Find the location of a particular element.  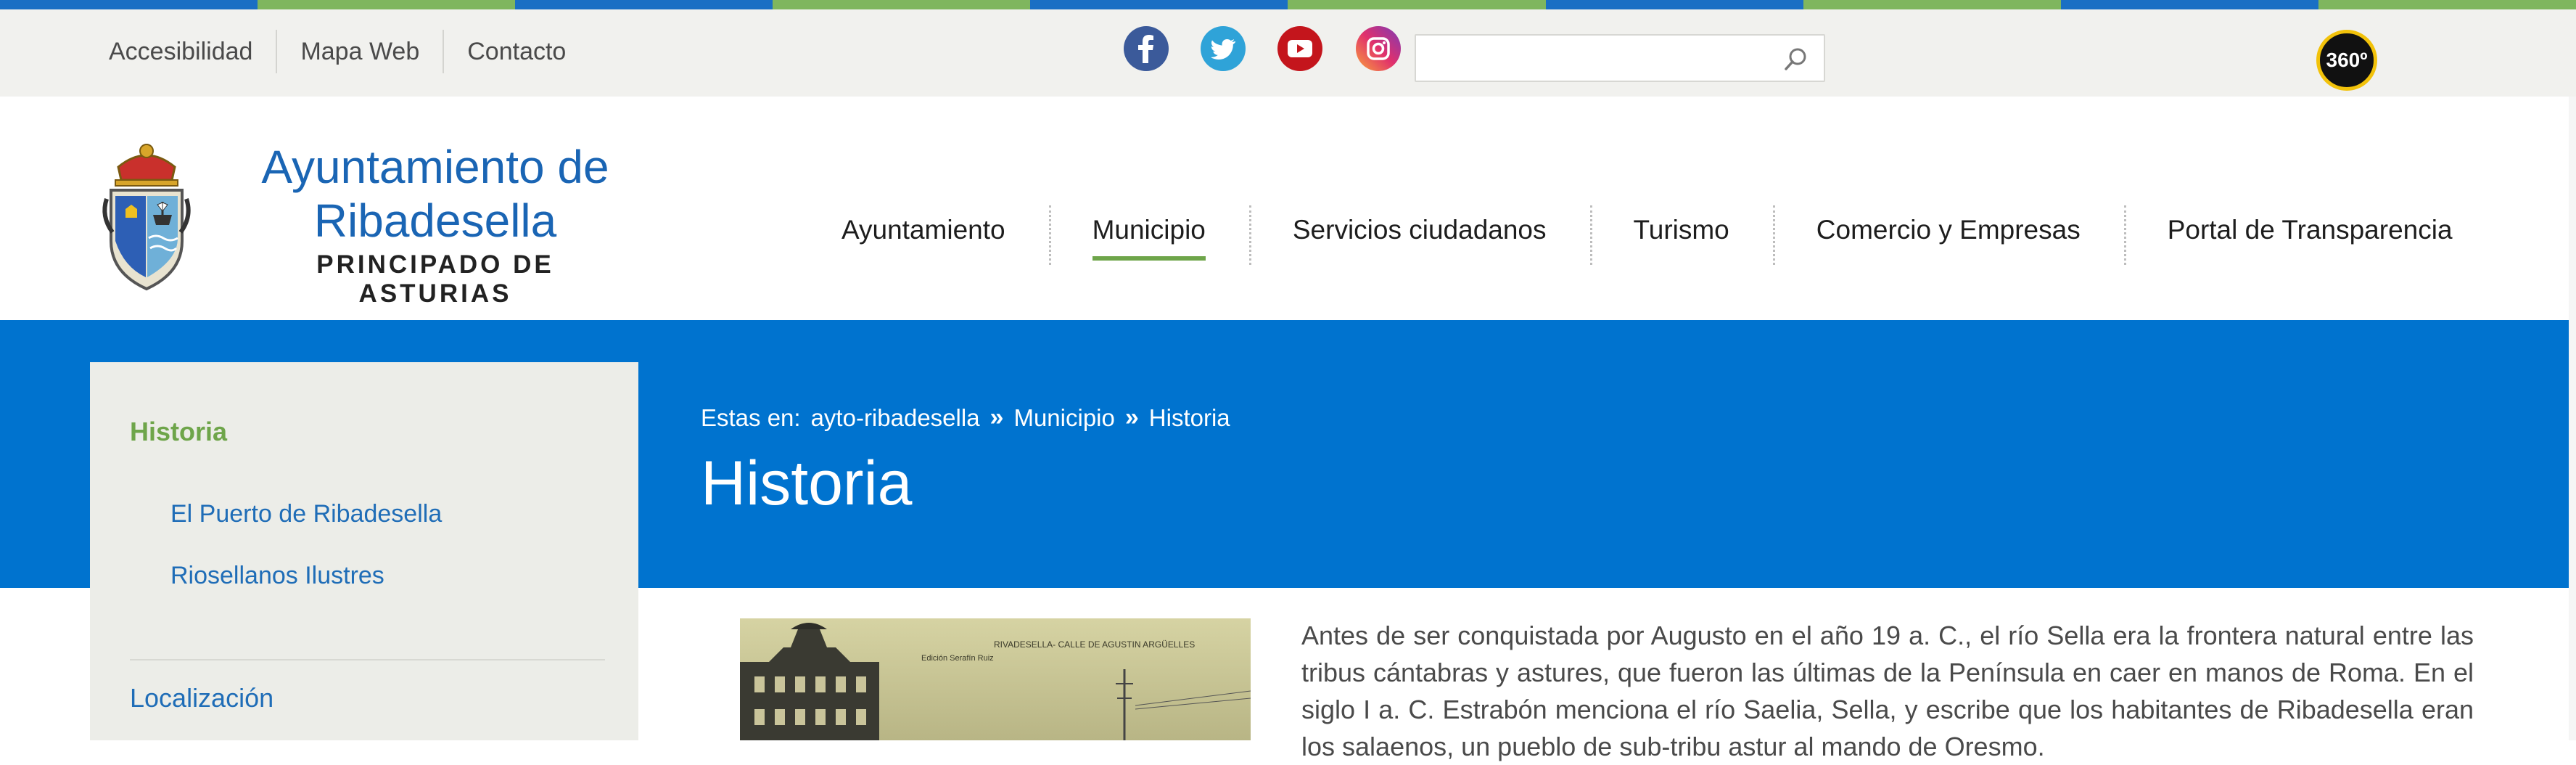

nav-portal-transparencia: Portal de Transparencia is located at coordinates (2309, 235).